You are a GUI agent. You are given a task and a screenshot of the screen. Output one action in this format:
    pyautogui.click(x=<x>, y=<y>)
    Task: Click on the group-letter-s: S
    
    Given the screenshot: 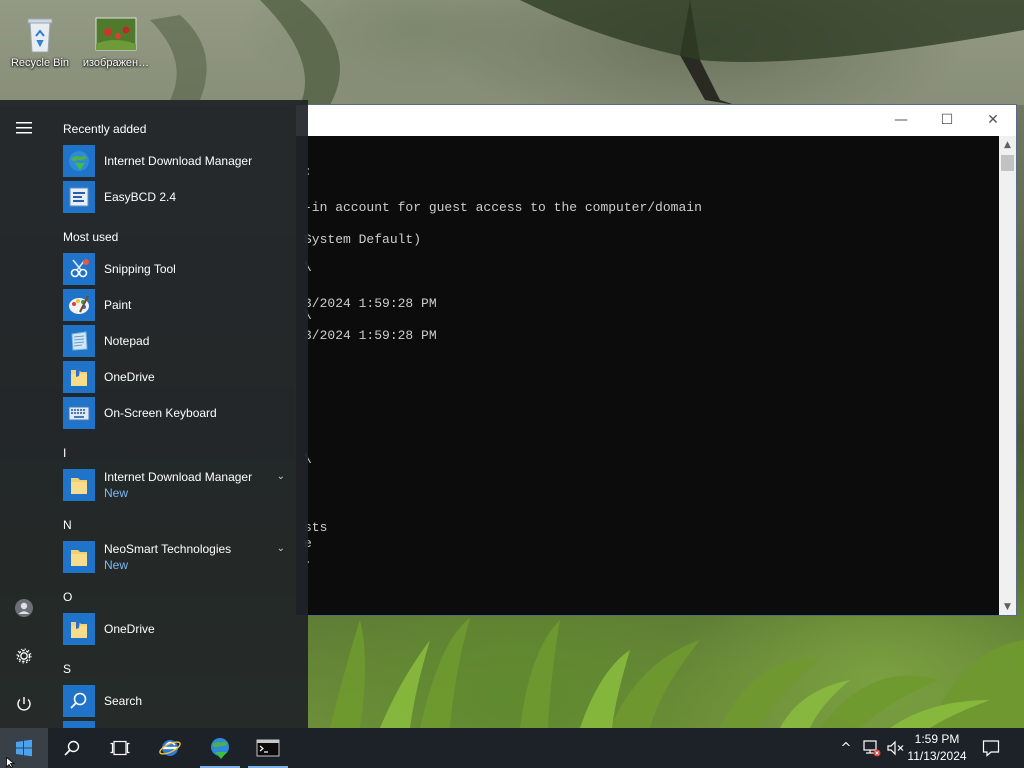 What is the action you would take?
    pyautogui.click(x=67, y=669)
    